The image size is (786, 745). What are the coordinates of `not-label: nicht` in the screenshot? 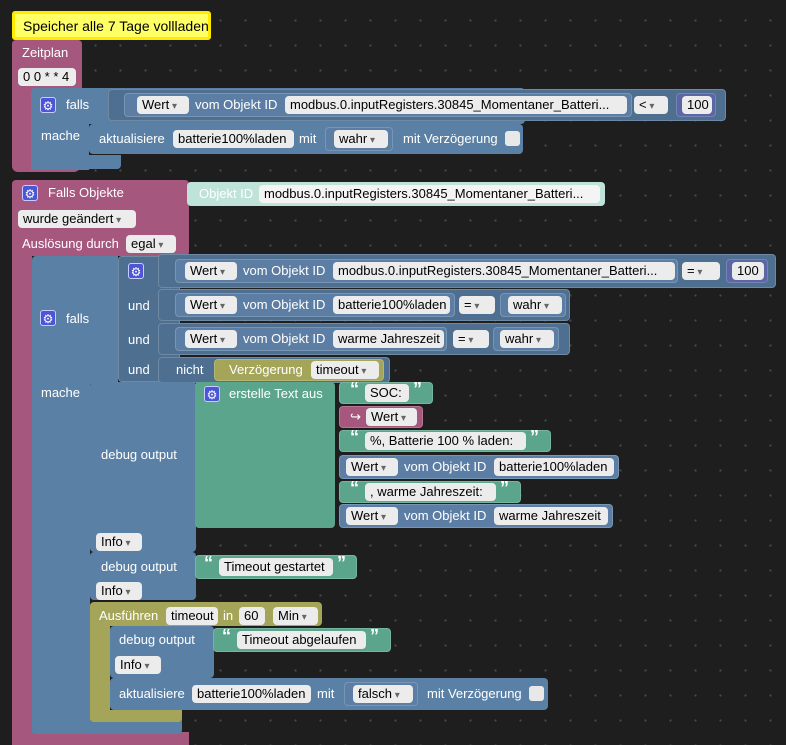 It's located at (190, 369).